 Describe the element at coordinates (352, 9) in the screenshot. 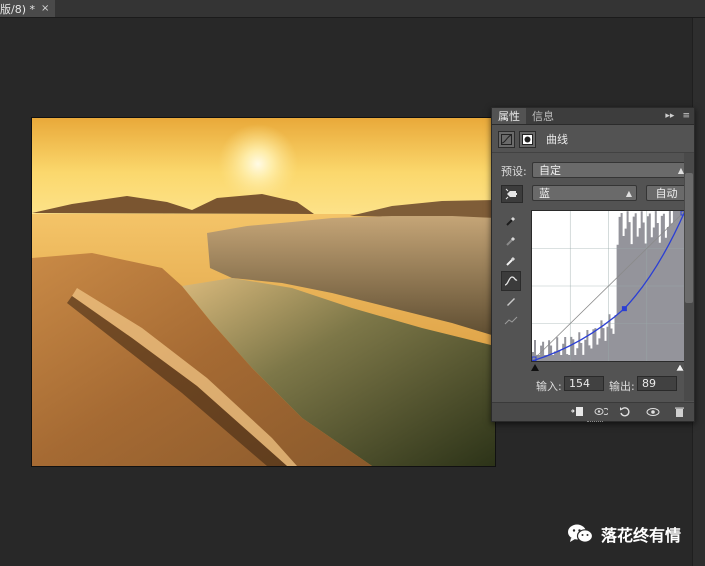

I see `document-tab-bar: 版/8) * ×` at that location.